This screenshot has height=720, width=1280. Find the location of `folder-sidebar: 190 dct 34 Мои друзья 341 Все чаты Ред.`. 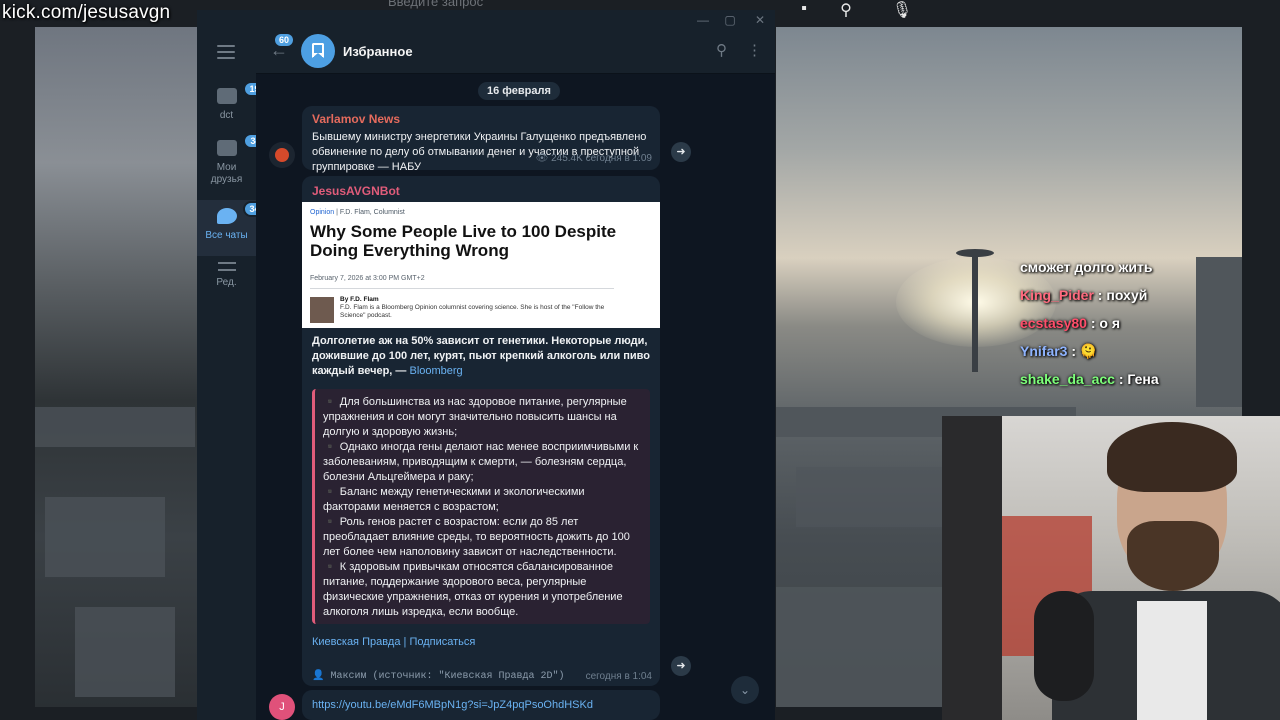

folder-sidebar: 190 dct 34 Мои друзья 341 Все чаты Ред. is located at coordinates (234, 375).